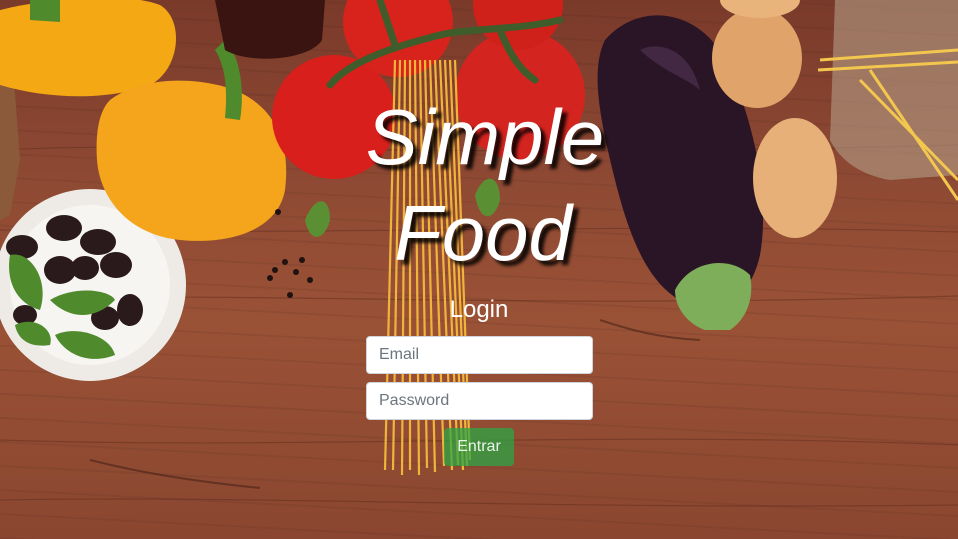  What do you see at coordinates (483, 233) in the screenshot?
I see `app-title-line2: Food` at bounding box center [483, 233].